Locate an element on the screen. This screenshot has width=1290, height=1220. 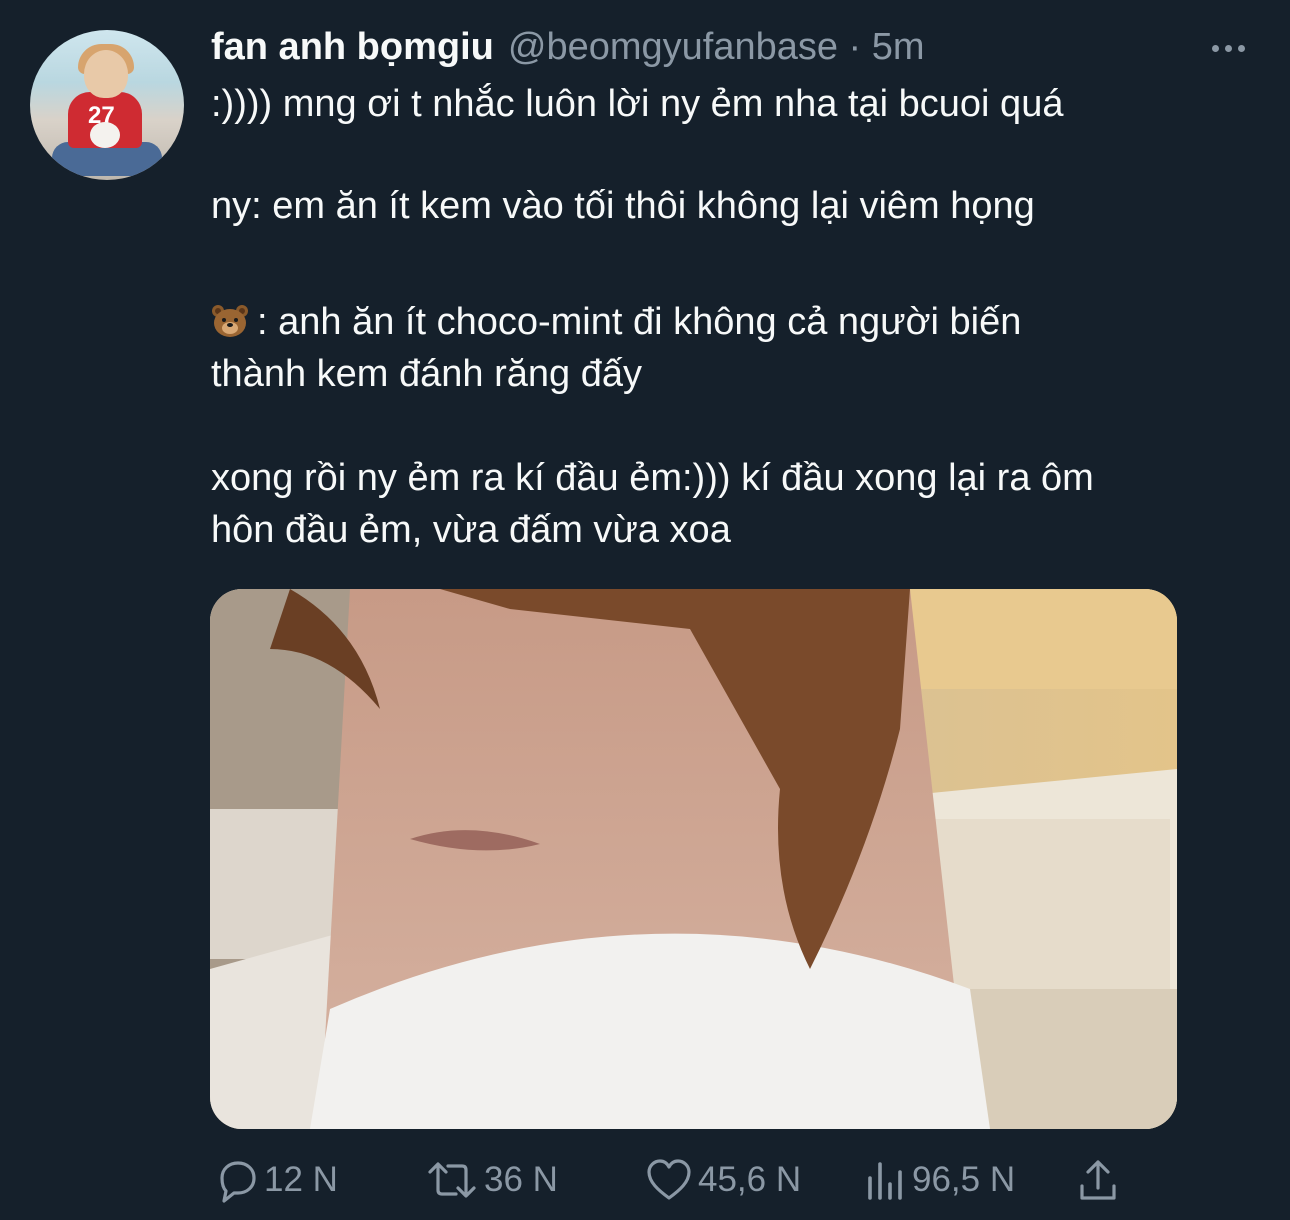
avatar: 27 is located at coordinates (107, 105).